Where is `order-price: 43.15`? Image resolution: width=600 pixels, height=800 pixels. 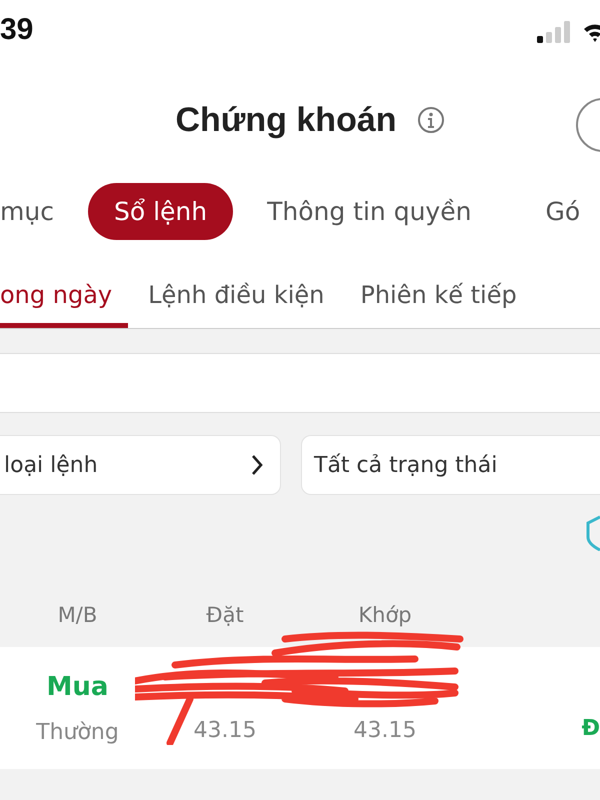 order-price: 43.15 is located at coordinates (225, 730).